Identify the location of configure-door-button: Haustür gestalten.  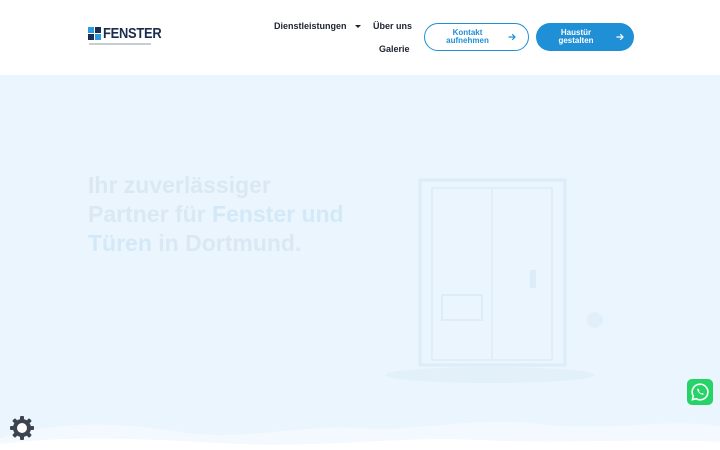
(585, 37).